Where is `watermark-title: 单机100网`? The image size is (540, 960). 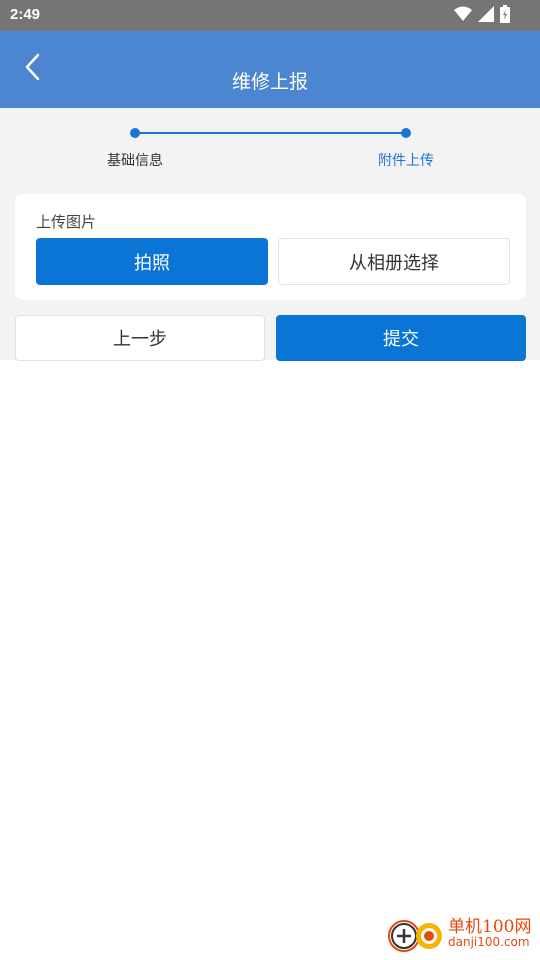 watermark-title: 单机100网 is located at coordinates (490, 927).